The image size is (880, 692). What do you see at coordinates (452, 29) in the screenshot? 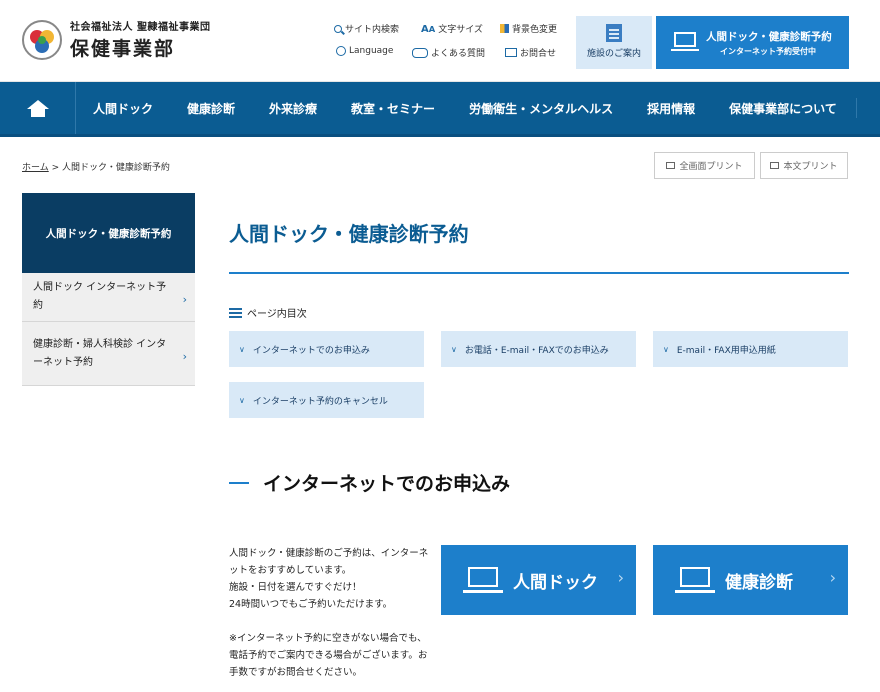
I see `font-size-link: AA 文字サイズ` at bounding box center [452, 29].